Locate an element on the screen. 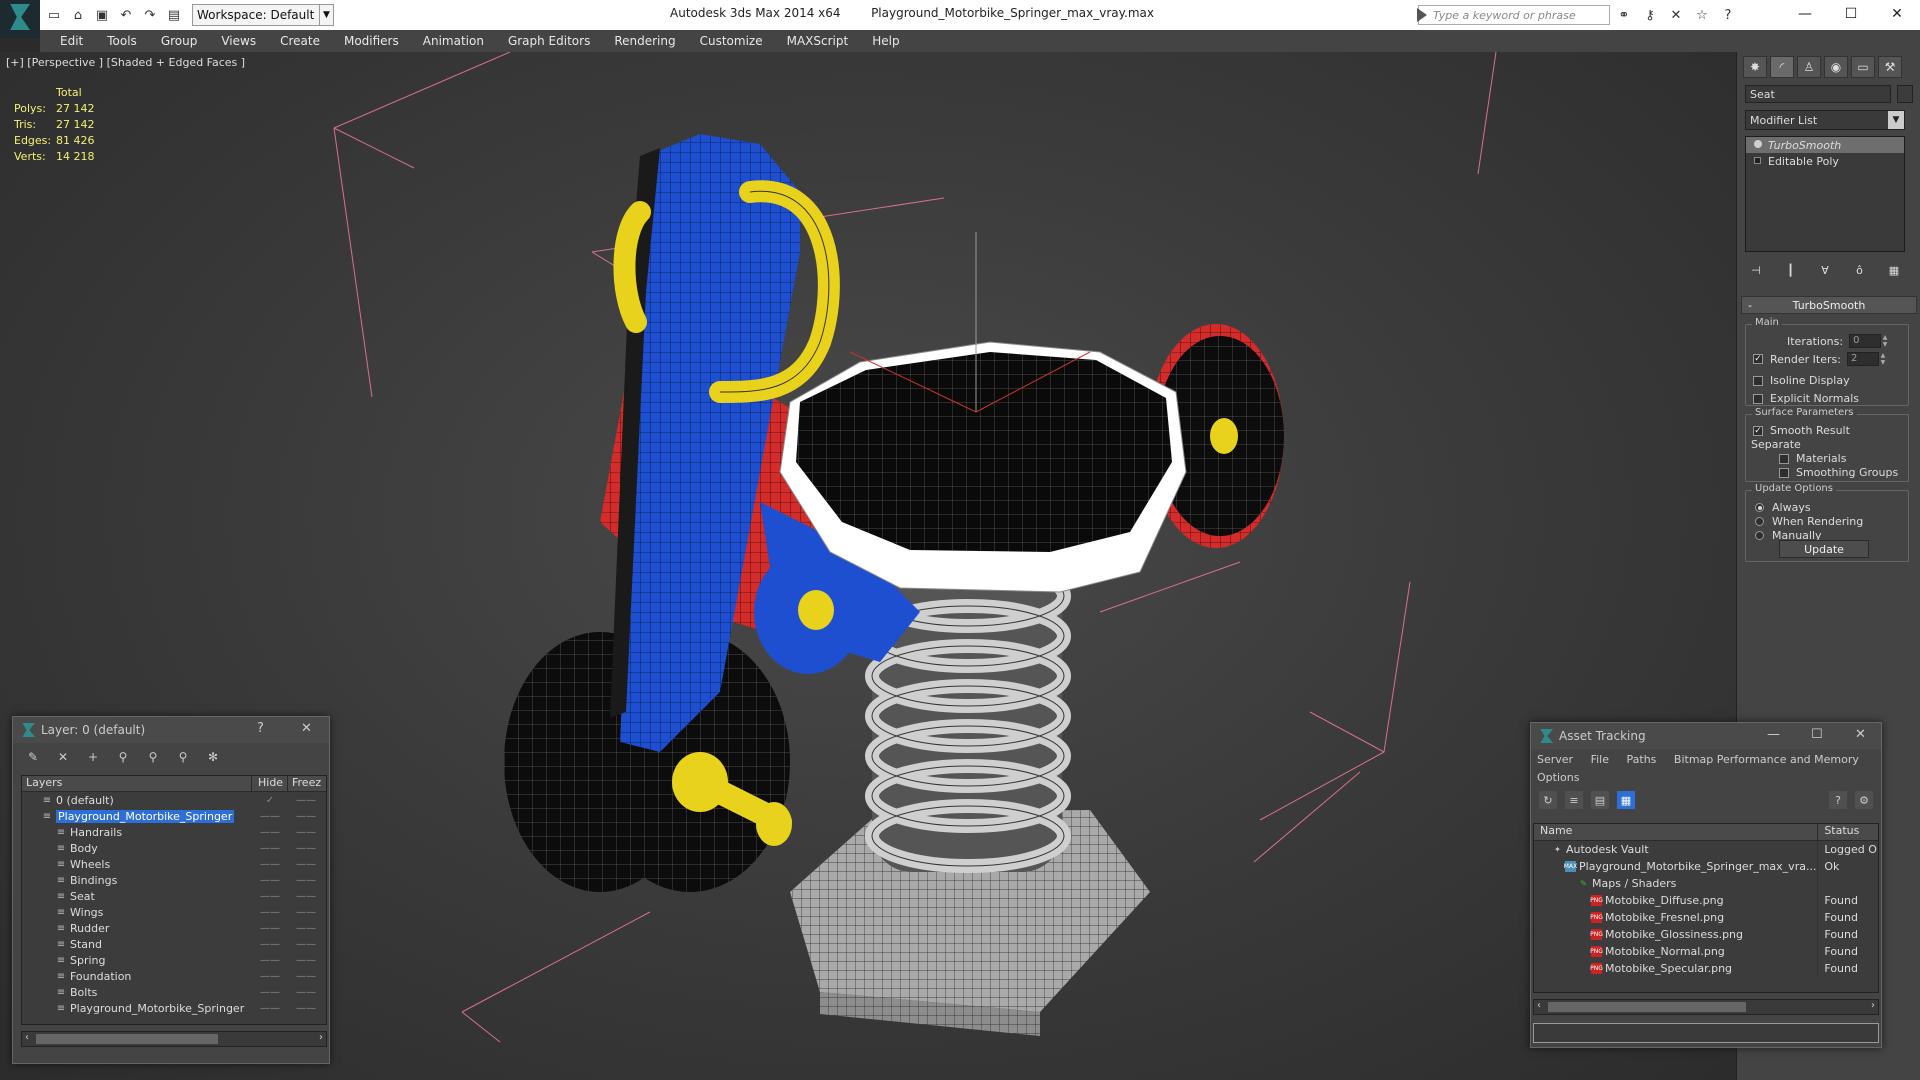 The width and height of the screenshot is (1920, 1080). make-unique-icon: ∀ is located at coordinates (1825, 270).